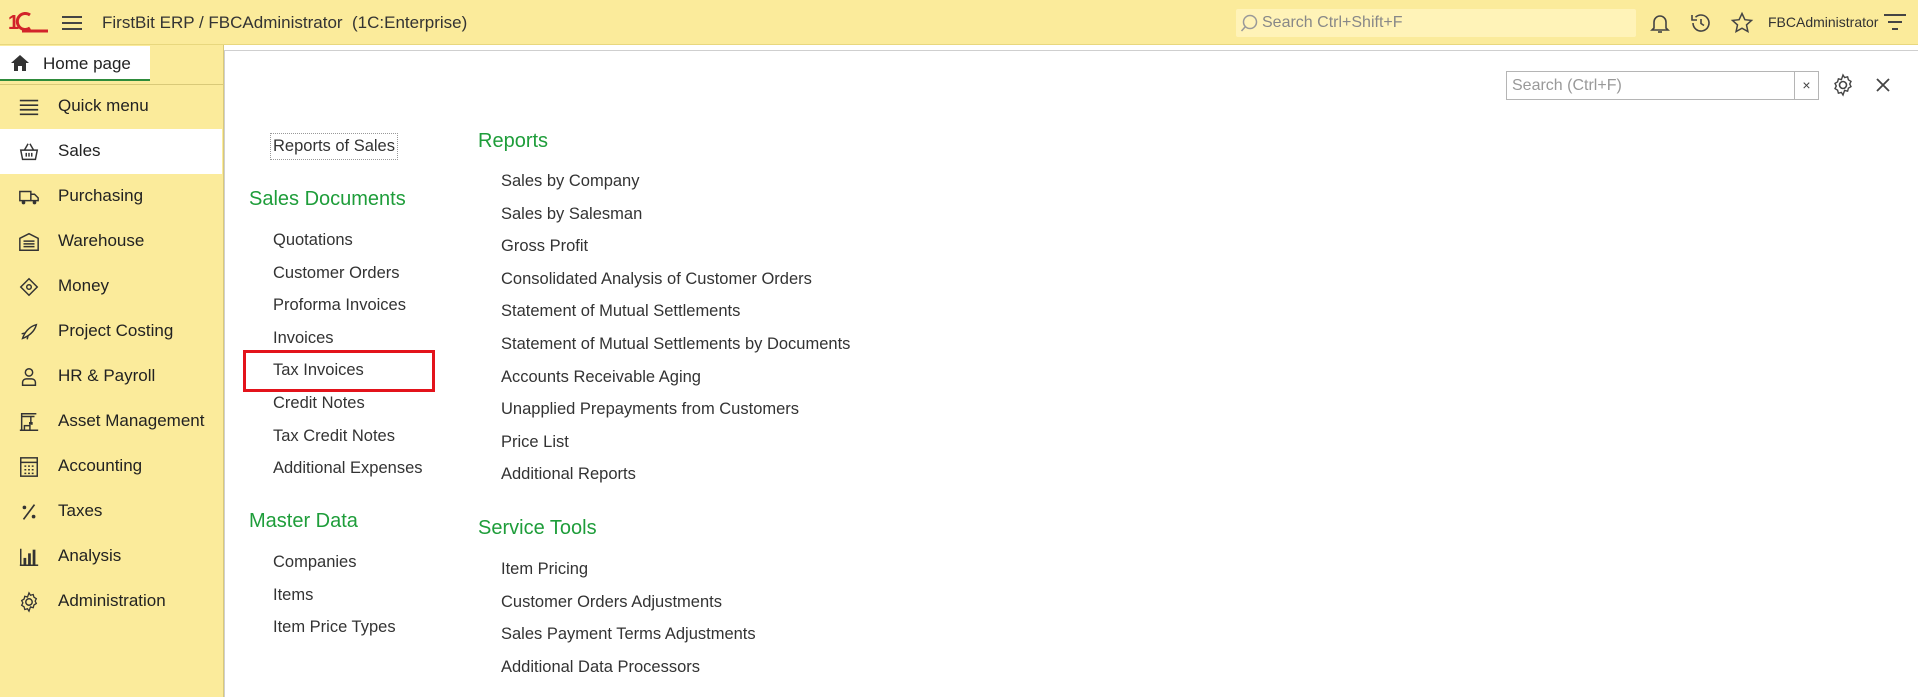 This screenshot has width=1918, height=697. What do you see at coordinates (29, 557) in the screenshot?
I see `bar-chart-icon` at bounding box center [29, 557].